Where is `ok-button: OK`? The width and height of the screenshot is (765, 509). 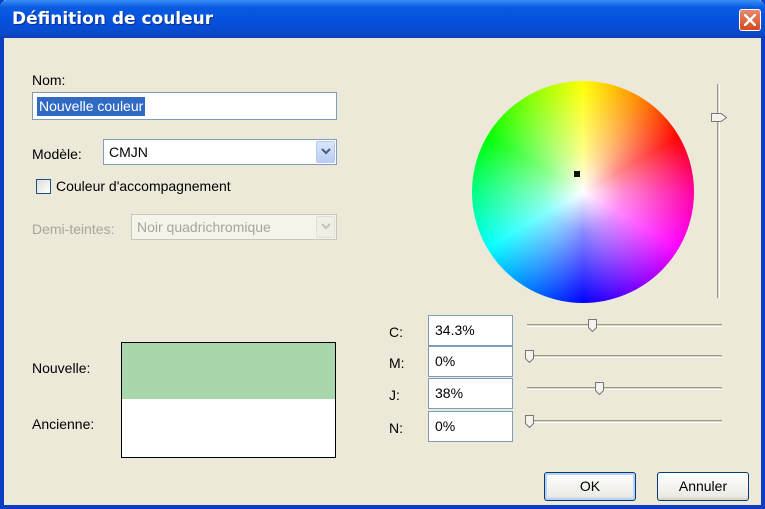
ok-button: OK is located at coordinates (590, 486).